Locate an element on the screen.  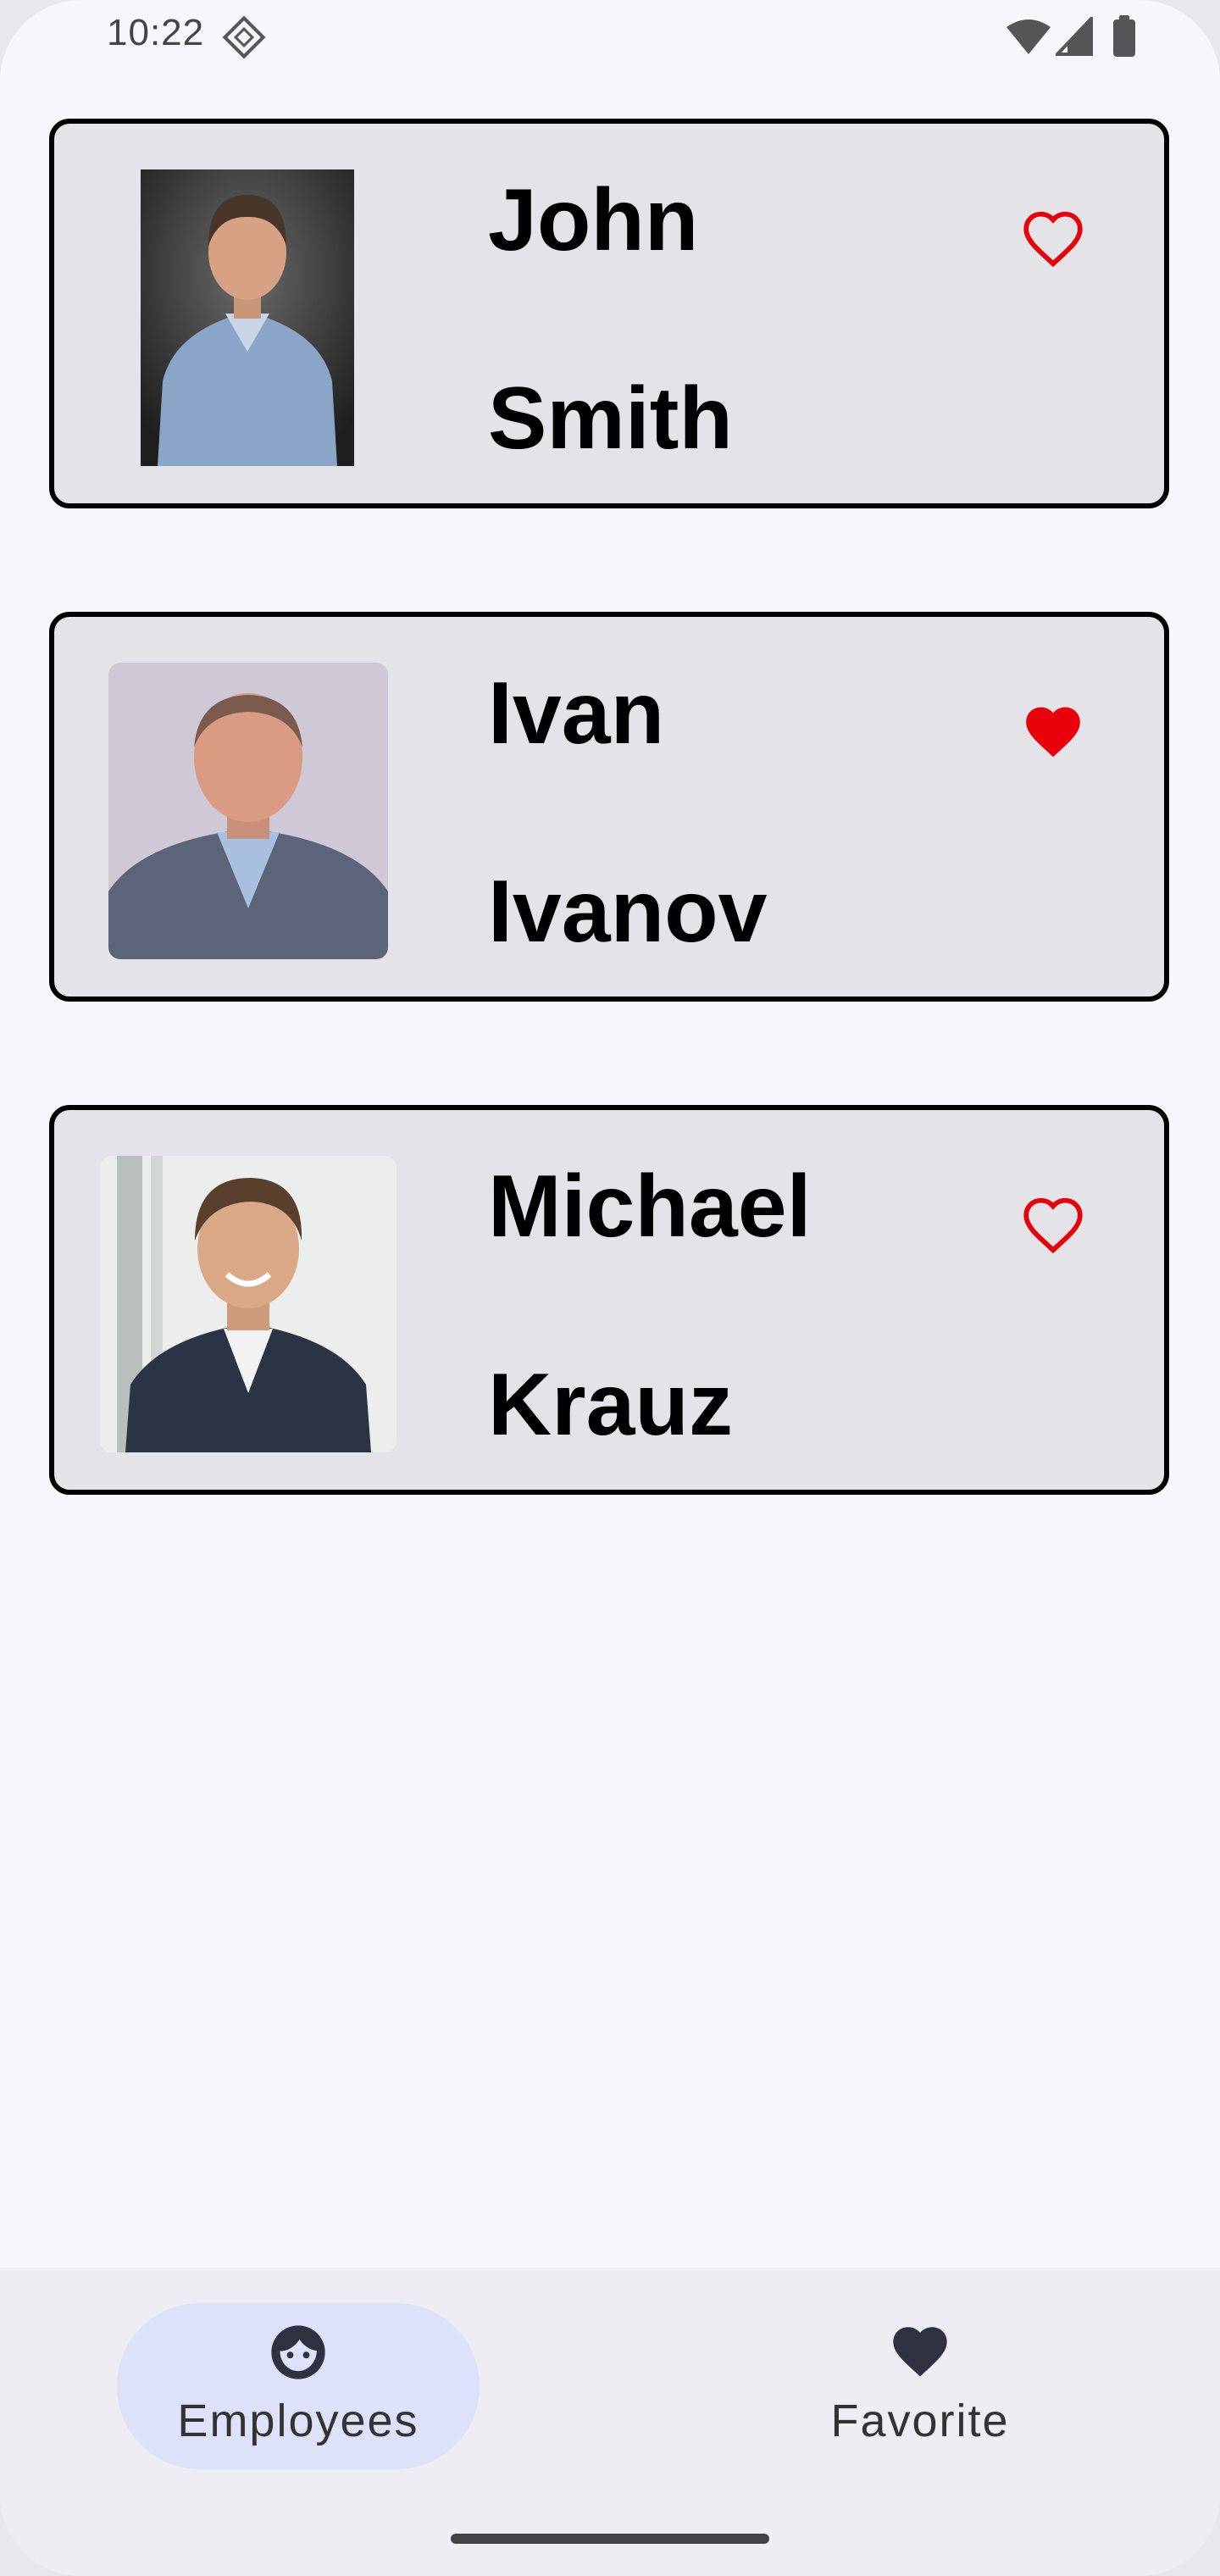
employee-first-name: Ivan is located at coordinates (576, 713).